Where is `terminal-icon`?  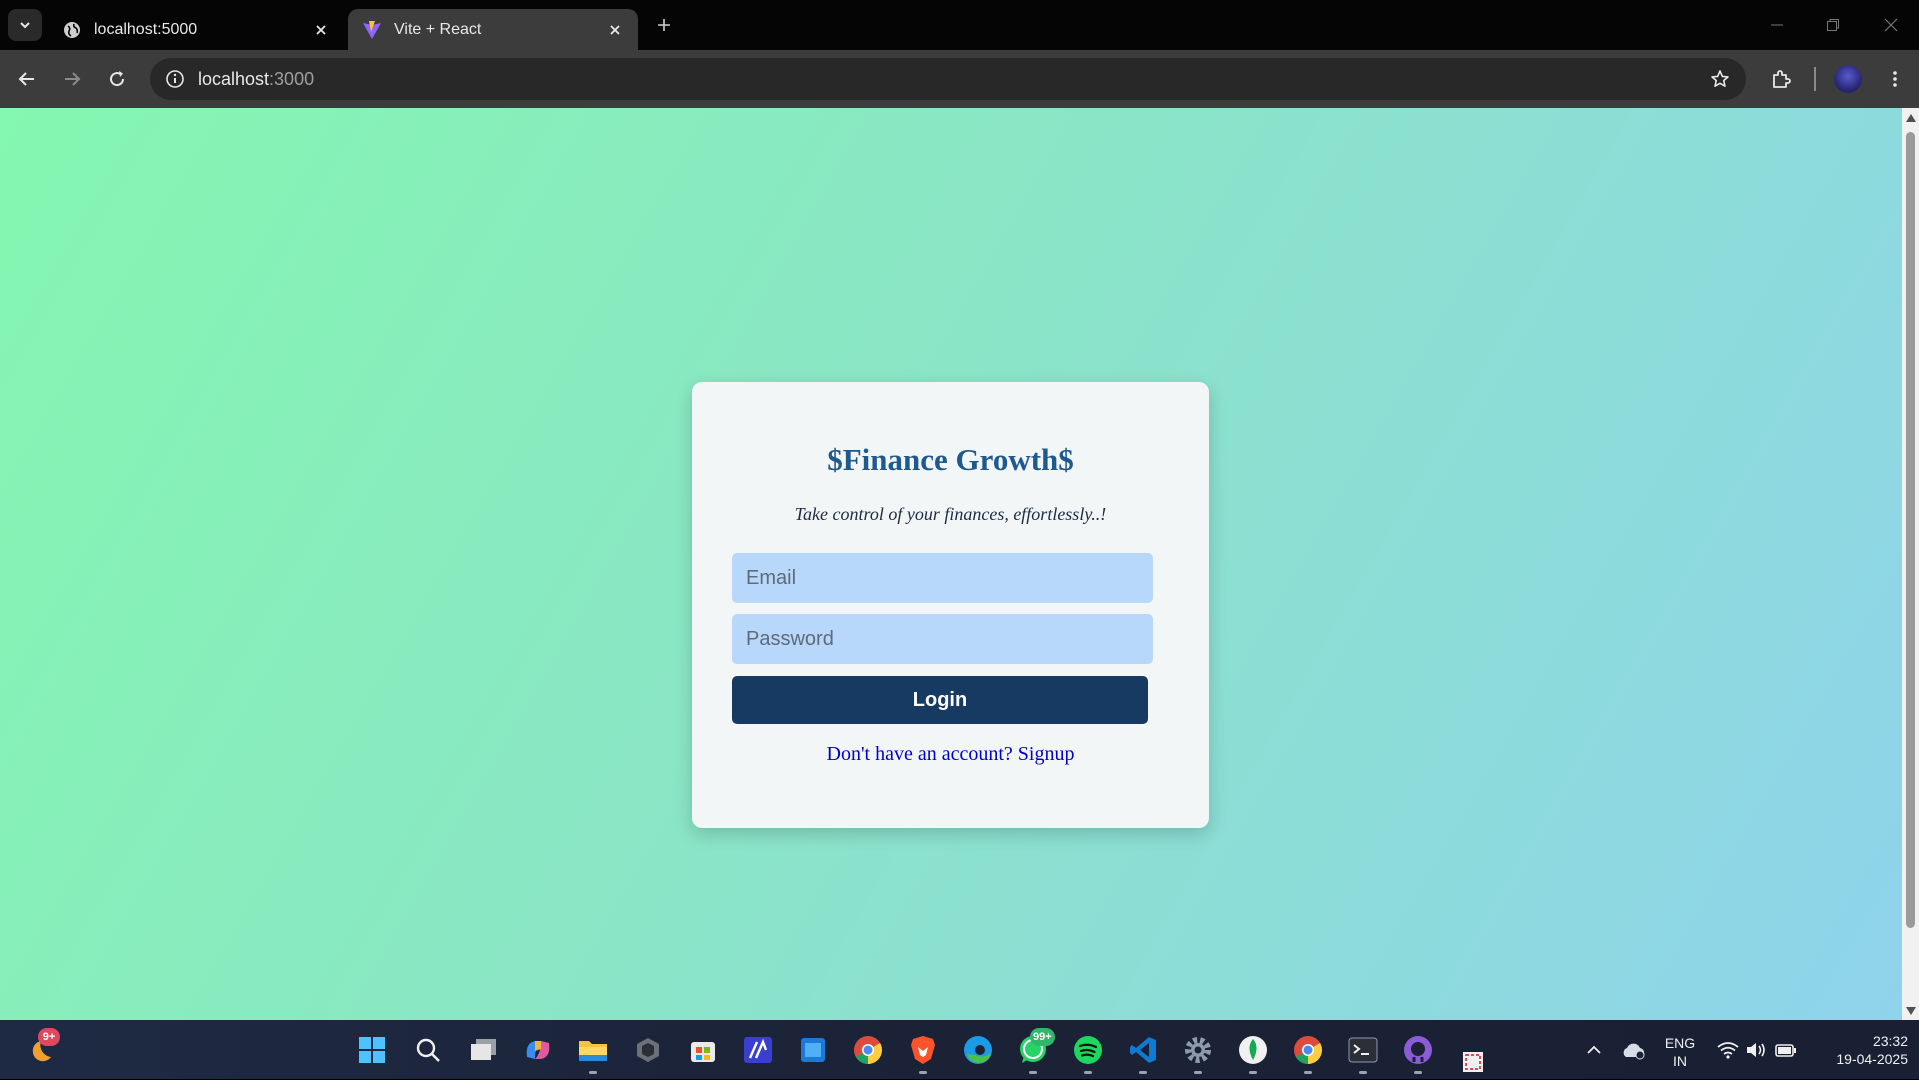 terminal-icon is located at coordinates (1363, 1050).